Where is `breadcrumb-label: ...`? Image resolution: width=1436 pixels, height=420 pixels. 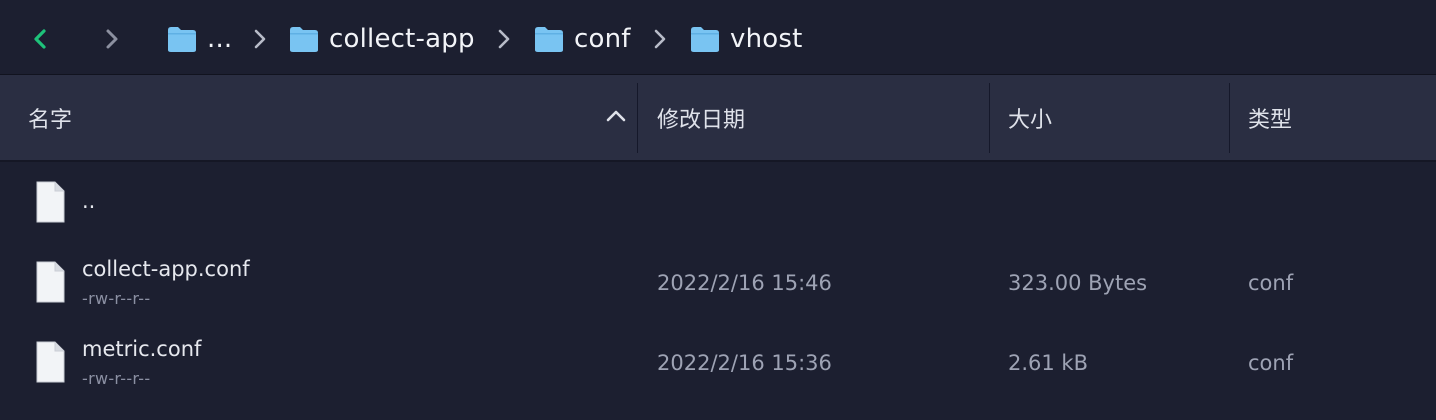 breadcrumb-label: ... is located at coordinates (220, 39).